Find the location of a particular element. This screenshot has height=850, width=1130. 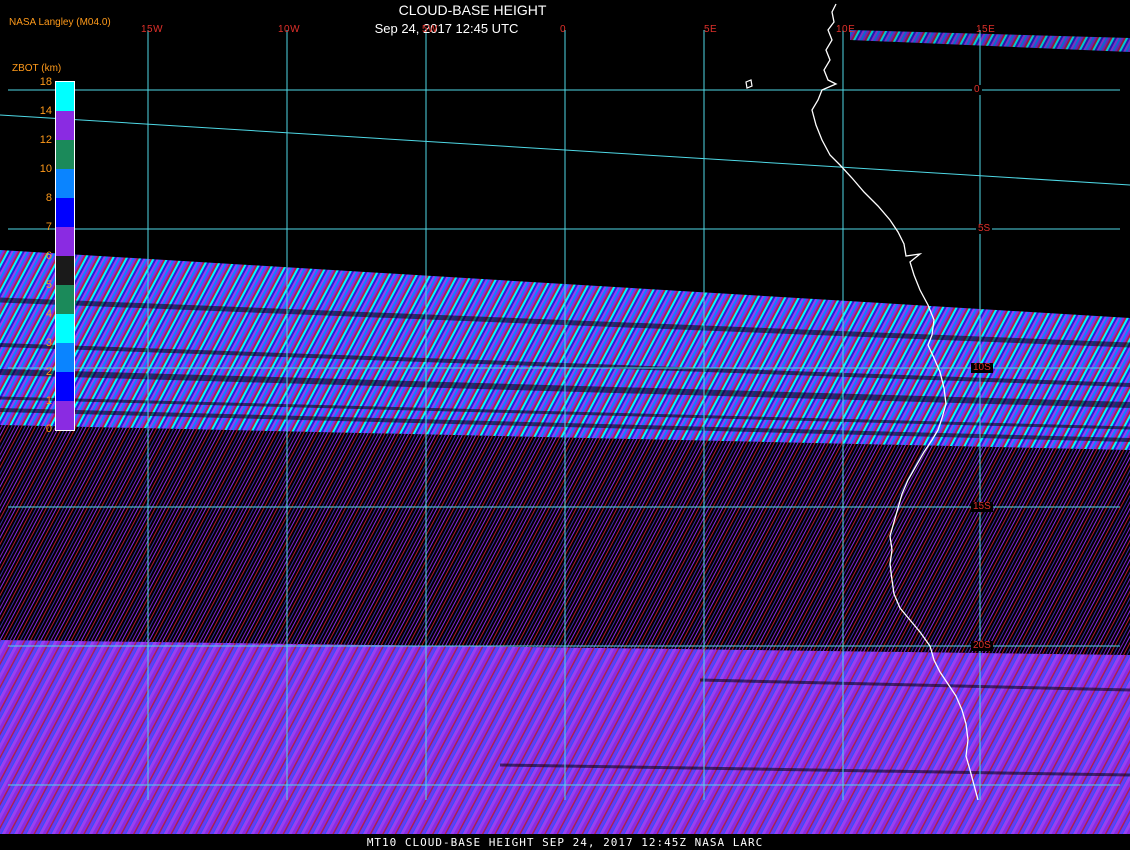

lon-label-10e: 10E is located at coordinates (846, 29).